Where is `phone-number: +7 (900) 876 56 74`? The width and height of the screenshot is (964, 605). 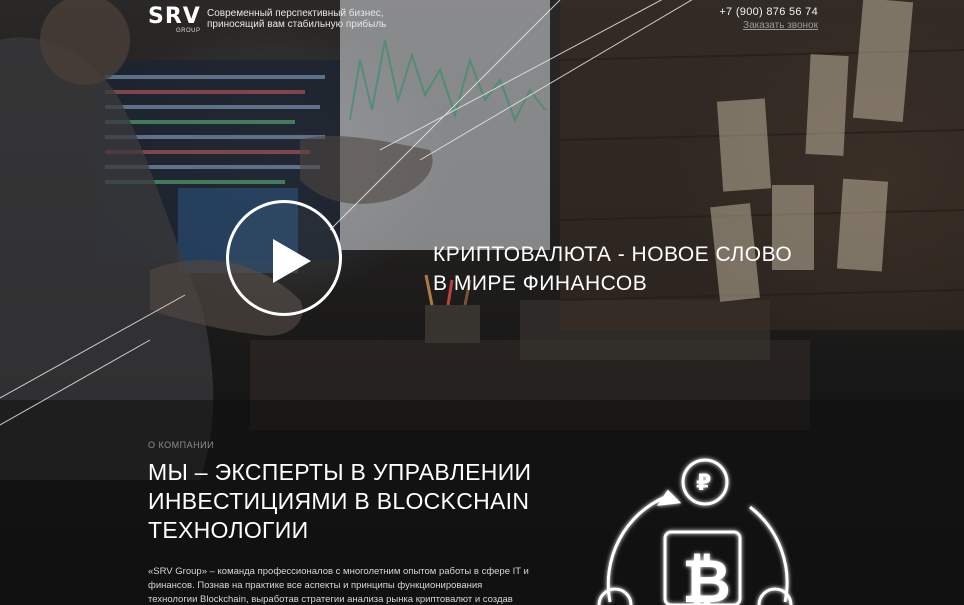 phone-number: +7 (900) 876 56 74 is located at coordinates (768, 12).